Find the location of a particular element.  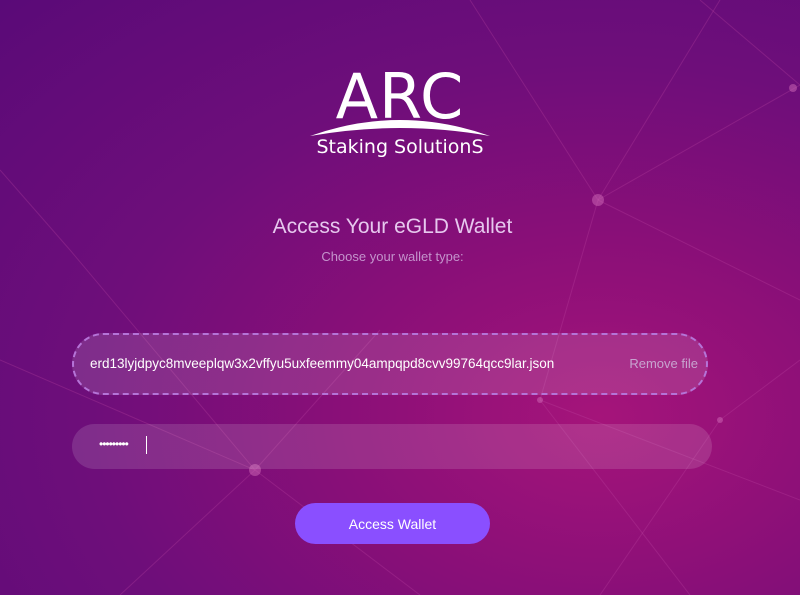

remove-file-link: Remove file is located at coordinates (663, 363).